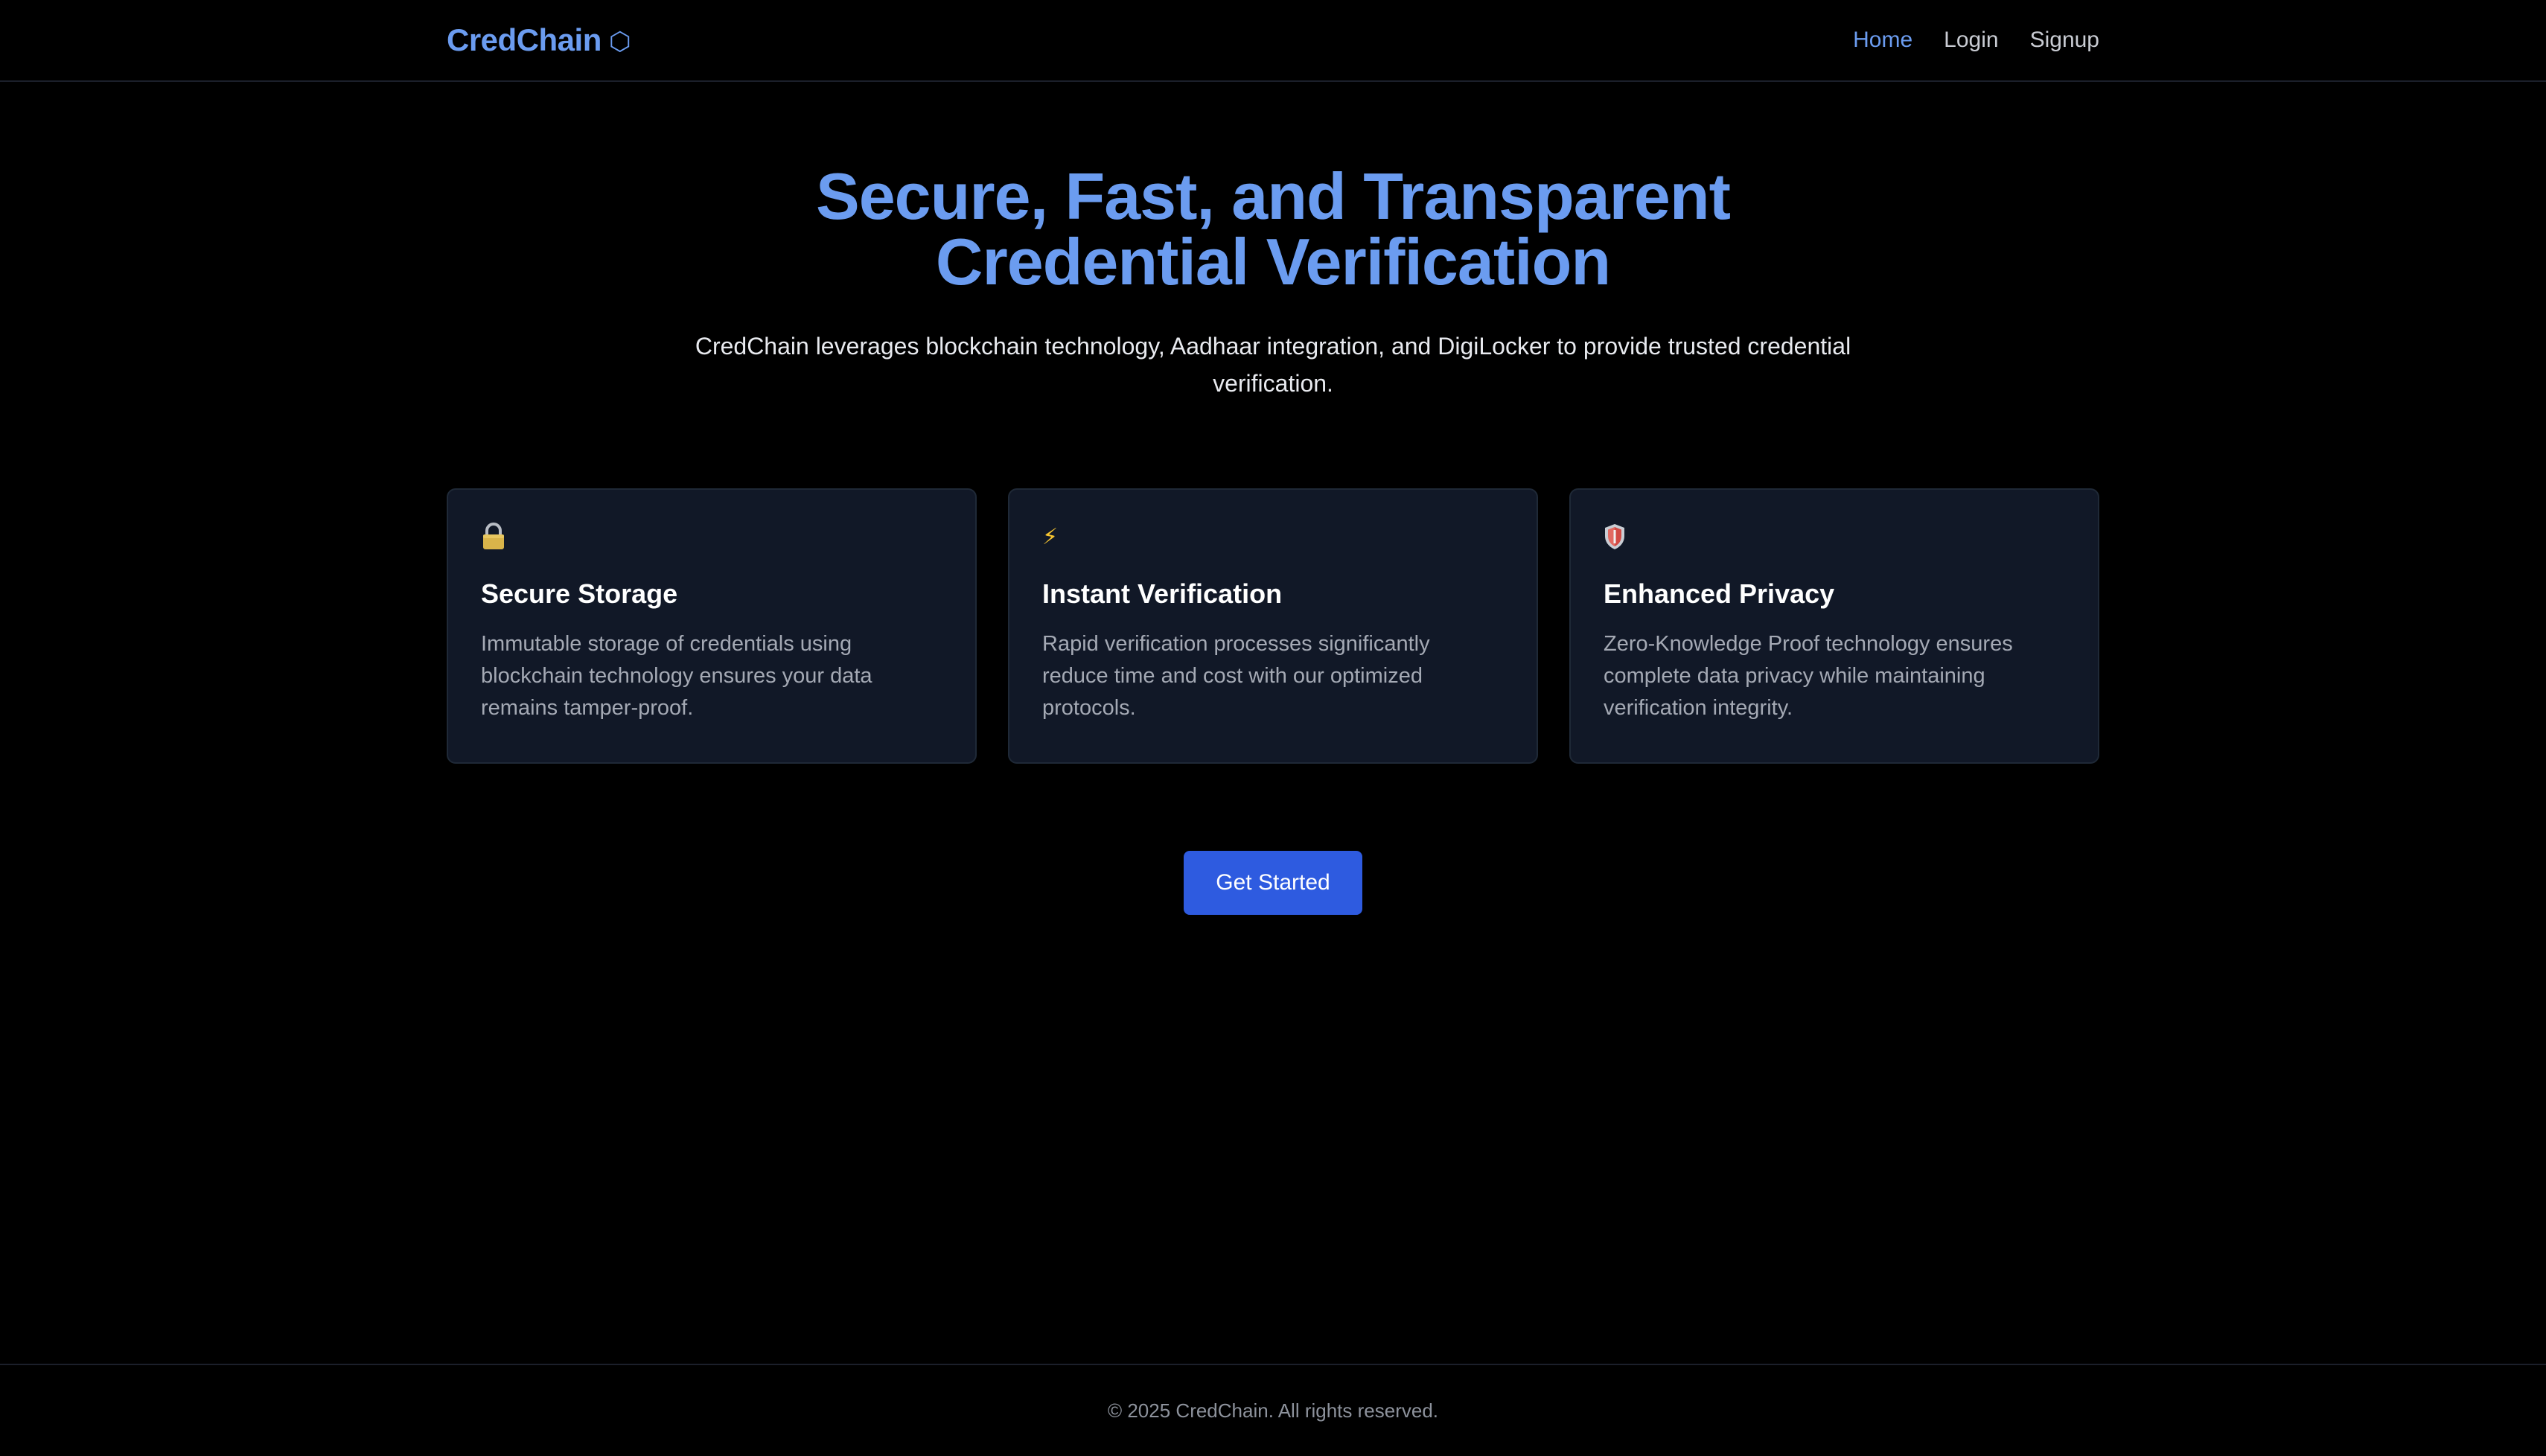 Image resolution: width=2546 pixels, height=1456 pixels. What do you see at coordinates (1273, 41) in the screenshot?
I see `navbar: CredChain ⬡ Home Login Signup` at bounding box center [1273, 41].